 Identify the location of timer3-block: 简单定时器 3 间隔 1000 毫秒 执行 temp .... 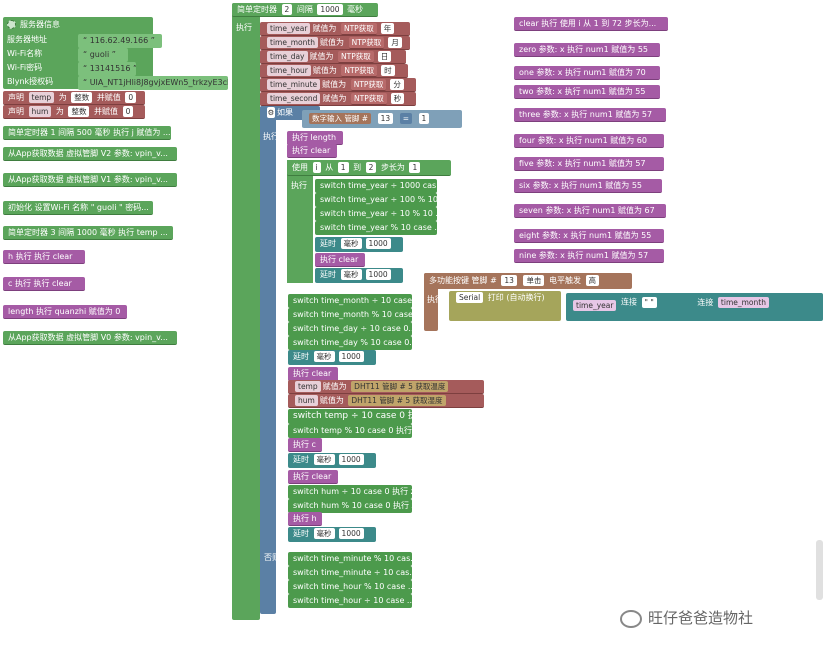
(88, 233).